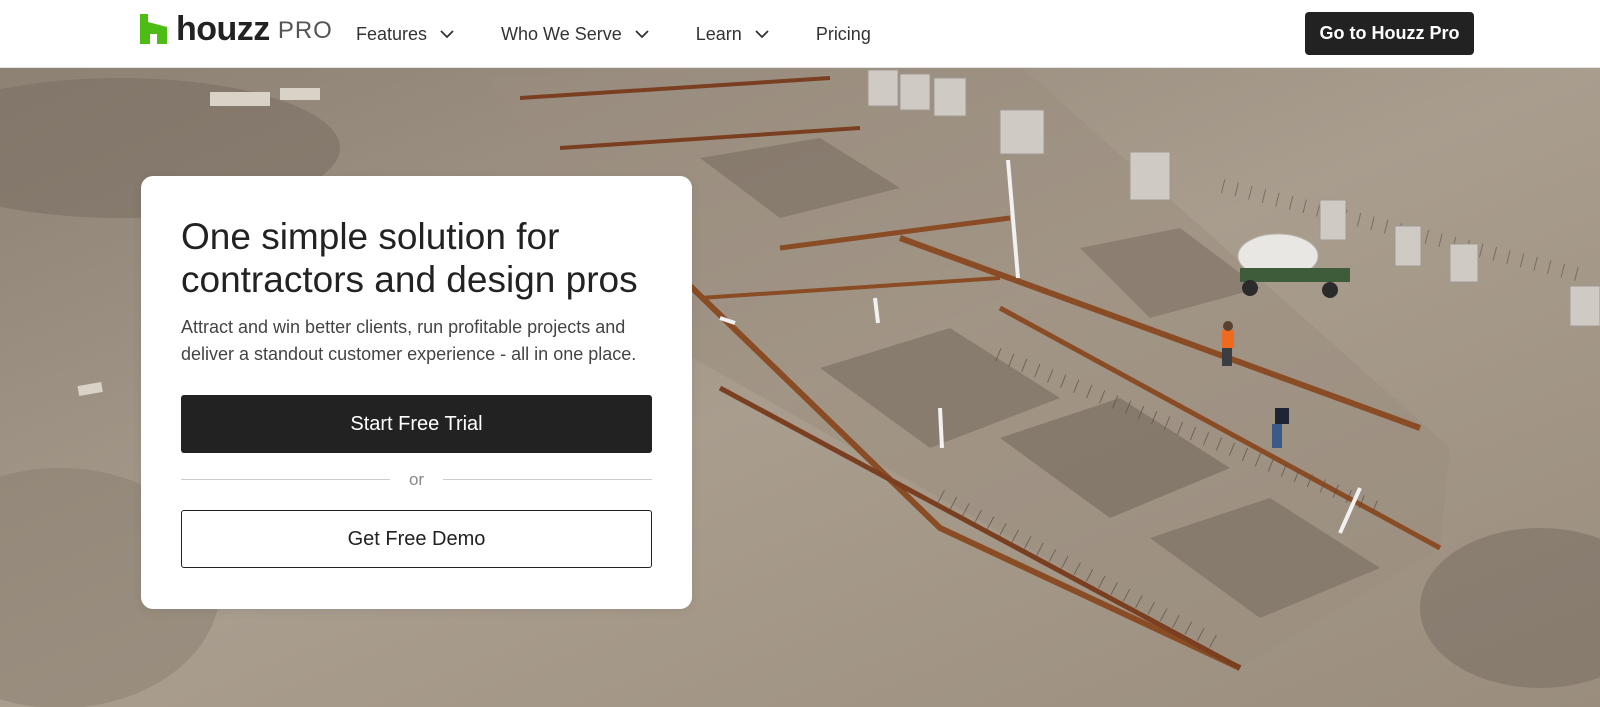 The image size is (1600, 707). I want to click on logo-wordmark: houzz, so click(223, 29).